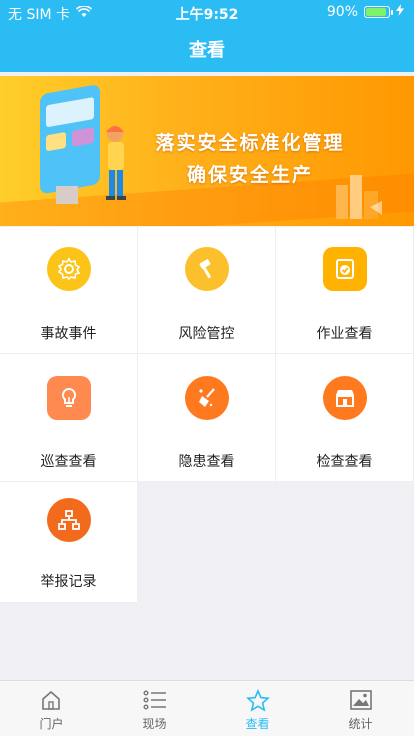  I want to click on gear-icon, so click(69, 269).